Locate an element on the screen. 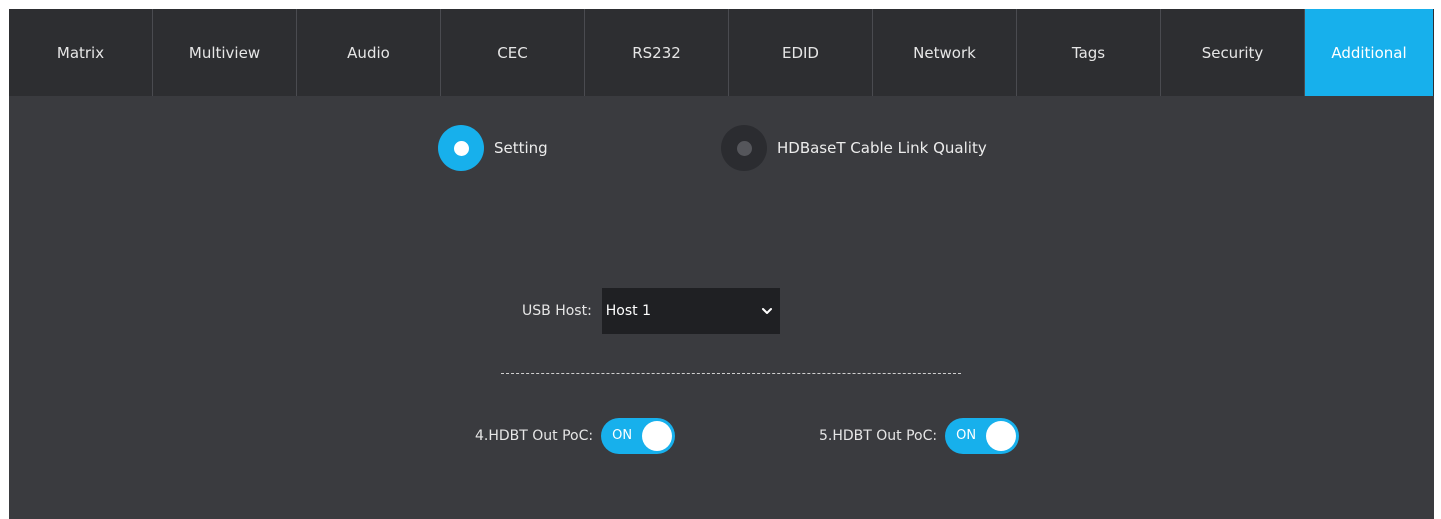 This screenshot has width=1441, height=519. chevron-down-icon is located at coordinates (766, 311).